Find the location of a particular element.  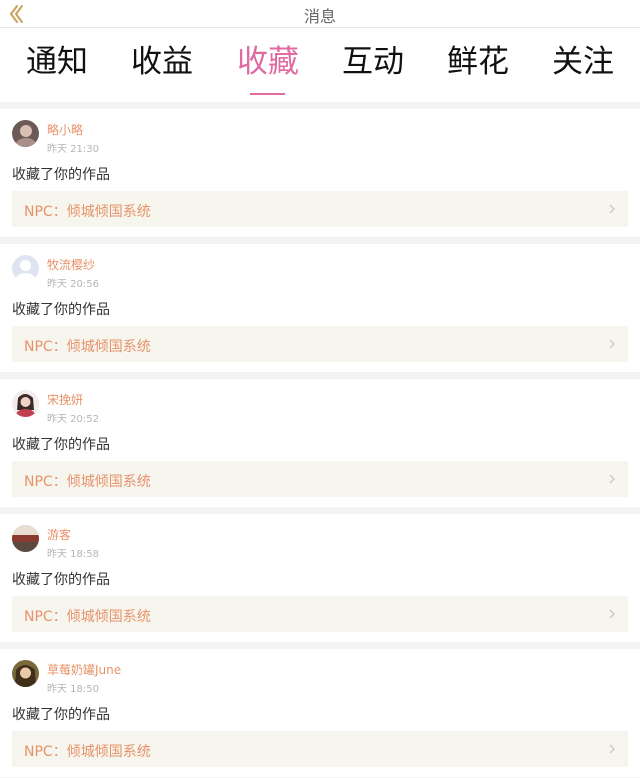

username: 略小略 is located at coordinates (65, 129).